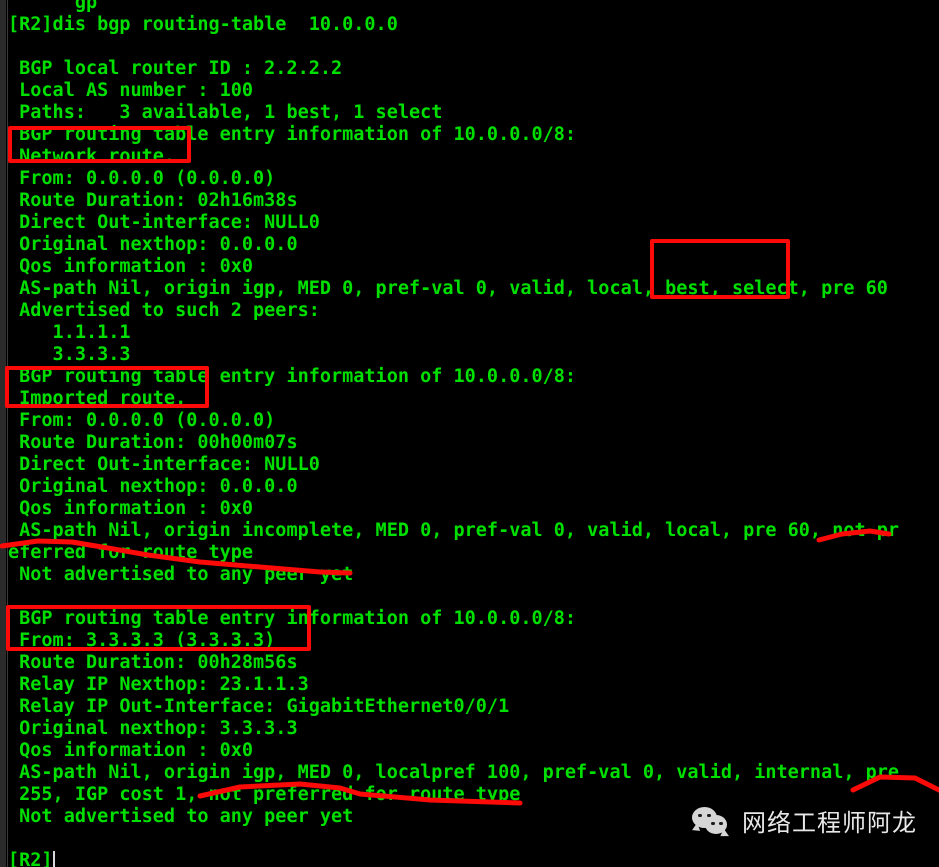  Describe the element at coordinates (164, 310) in the screenshot. I see `terminal-line: Advertised to such 2 peers:` at that location.